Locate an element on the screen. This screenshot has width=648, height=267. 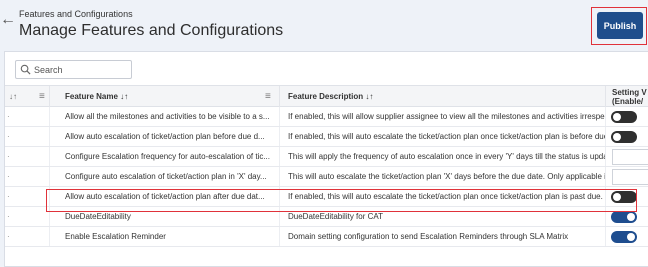
setting-header-line2: (Enable/ is located at coordinates (628, 101).